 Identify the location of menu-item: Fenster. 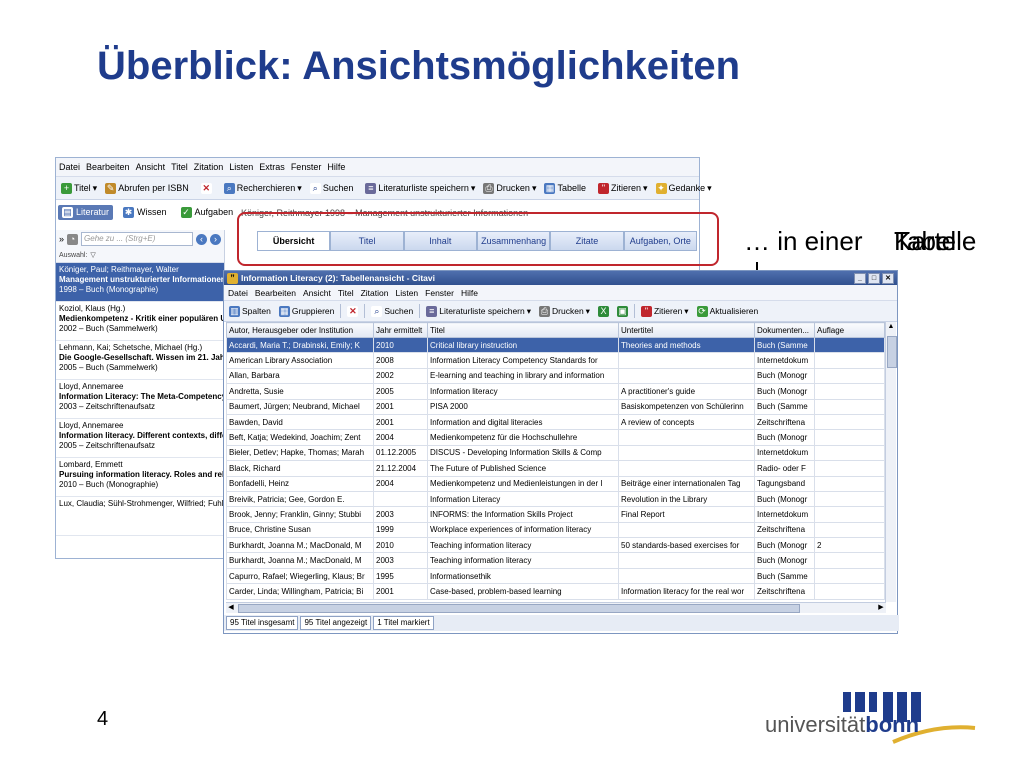
(439, 293).